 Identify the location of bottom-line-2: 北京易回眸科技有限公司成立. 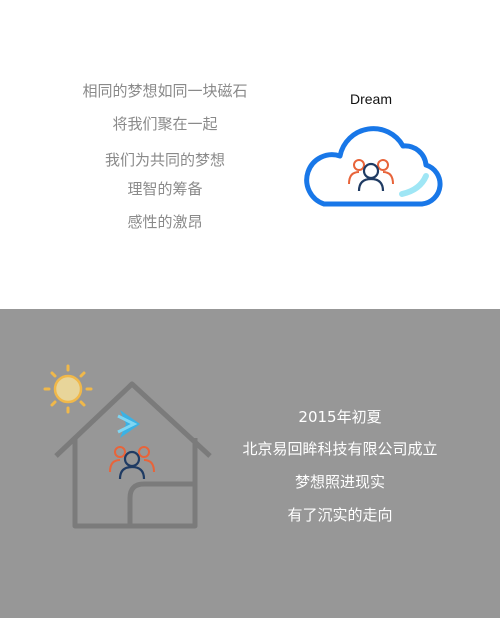
(340, 449).